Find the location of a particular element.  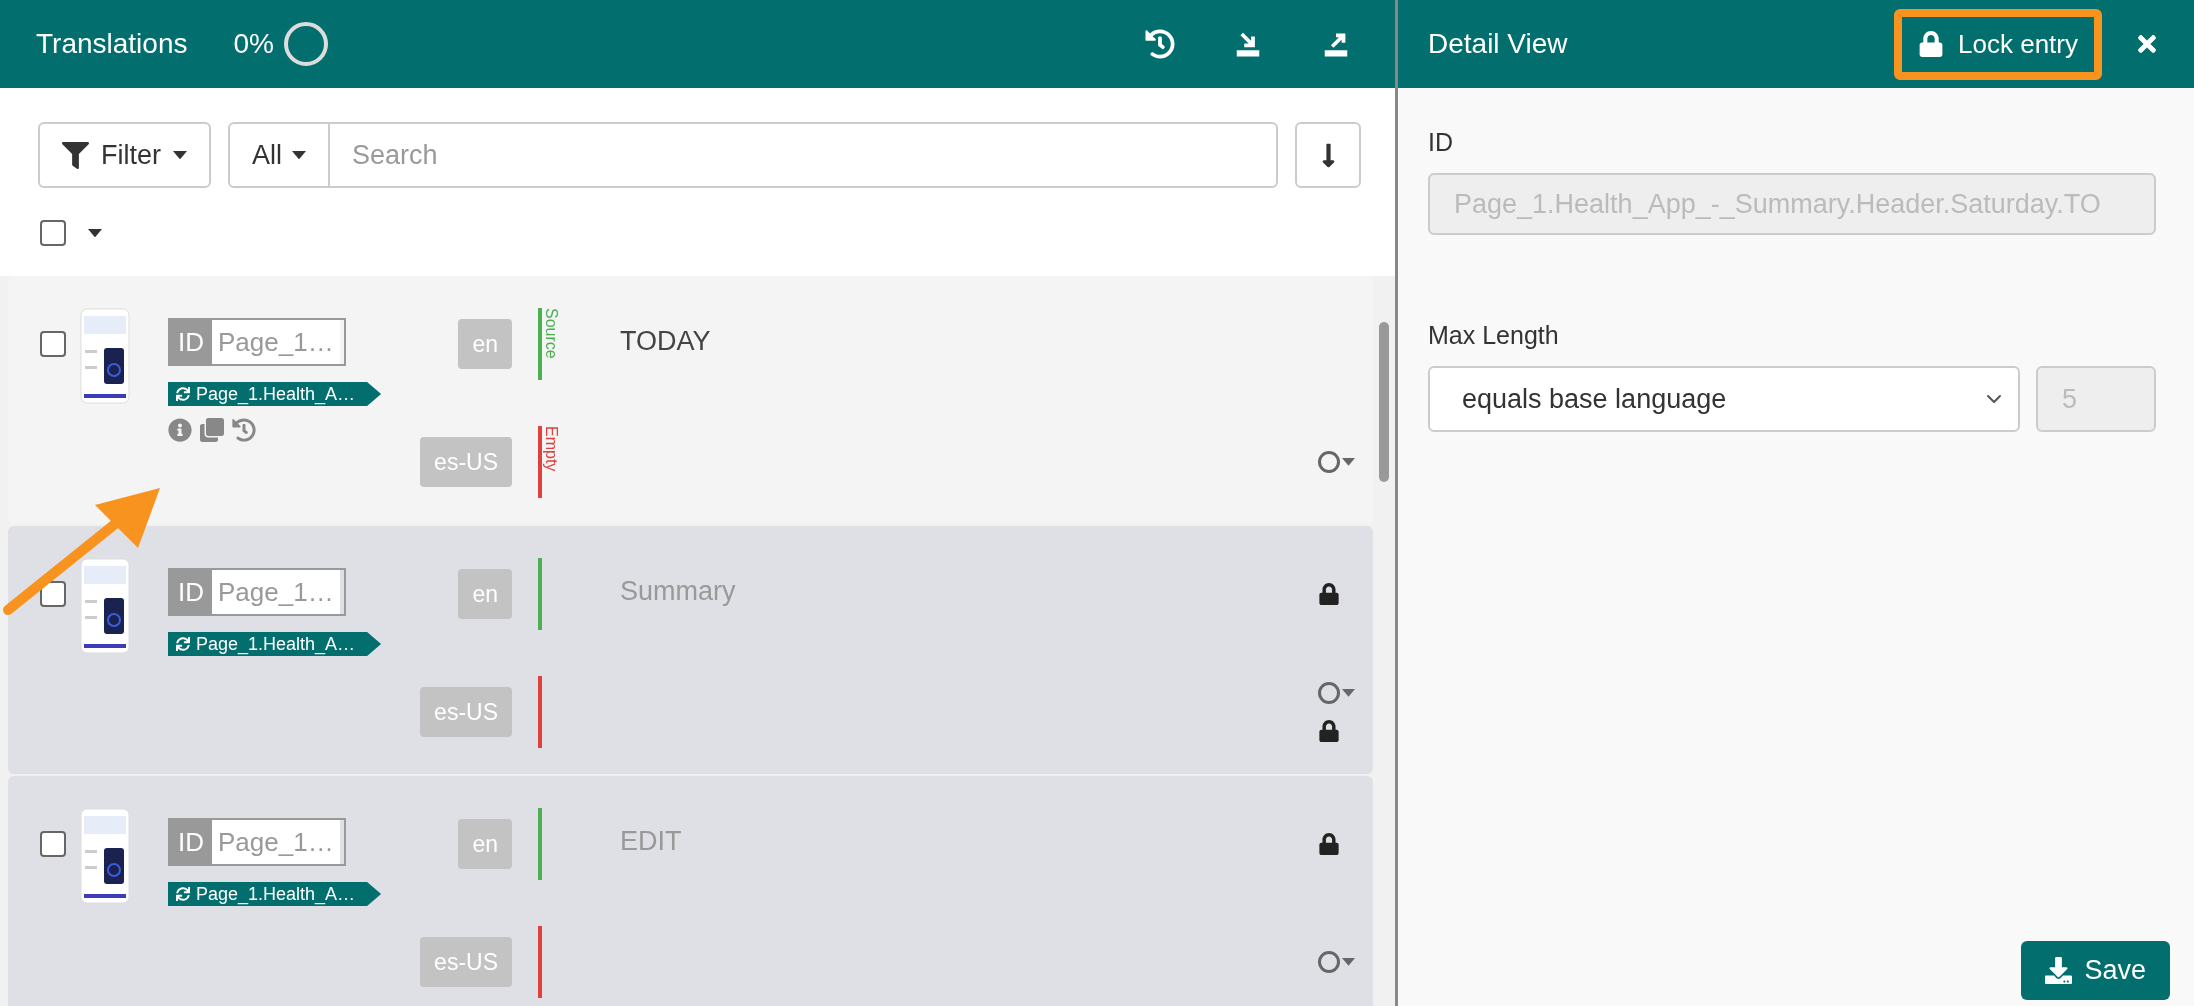

panel-title: Translations is located at coordinates (112, 44).